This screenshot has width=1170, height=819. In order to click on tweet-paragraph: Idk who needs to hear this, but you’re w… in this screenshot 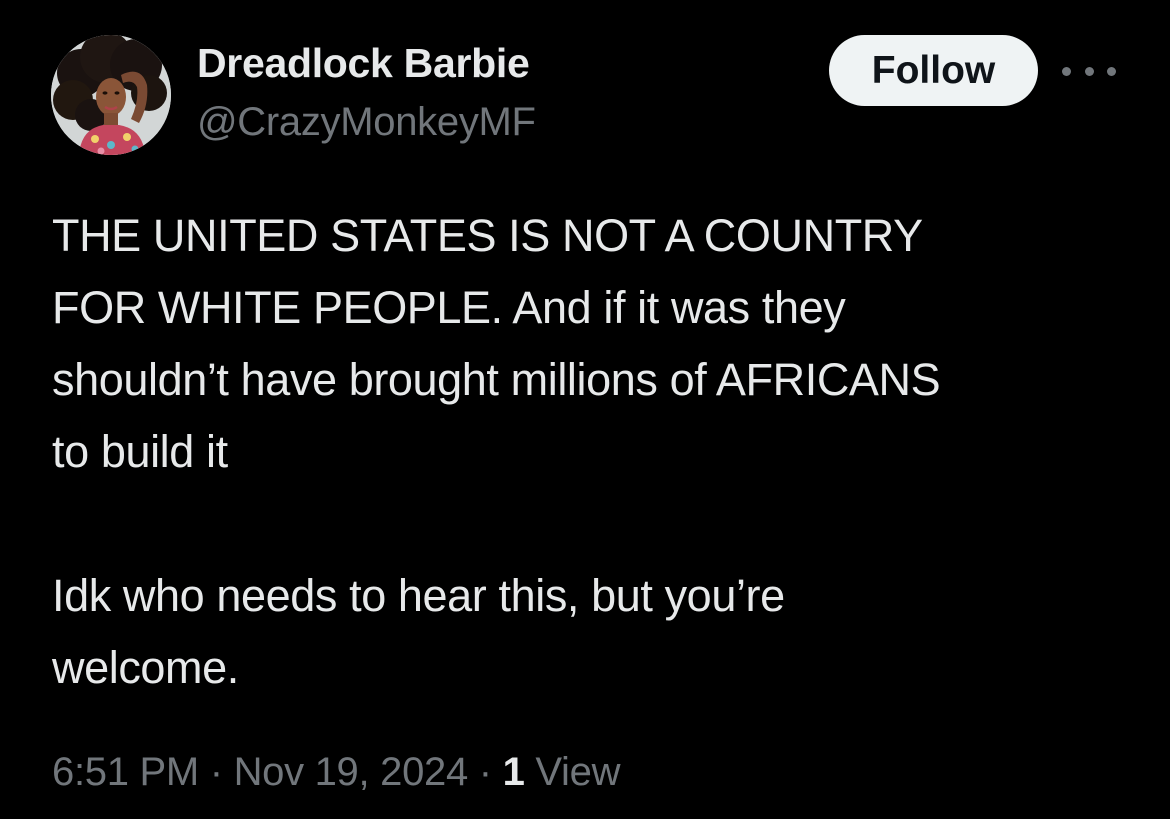, I will do `click(418, 631)`.